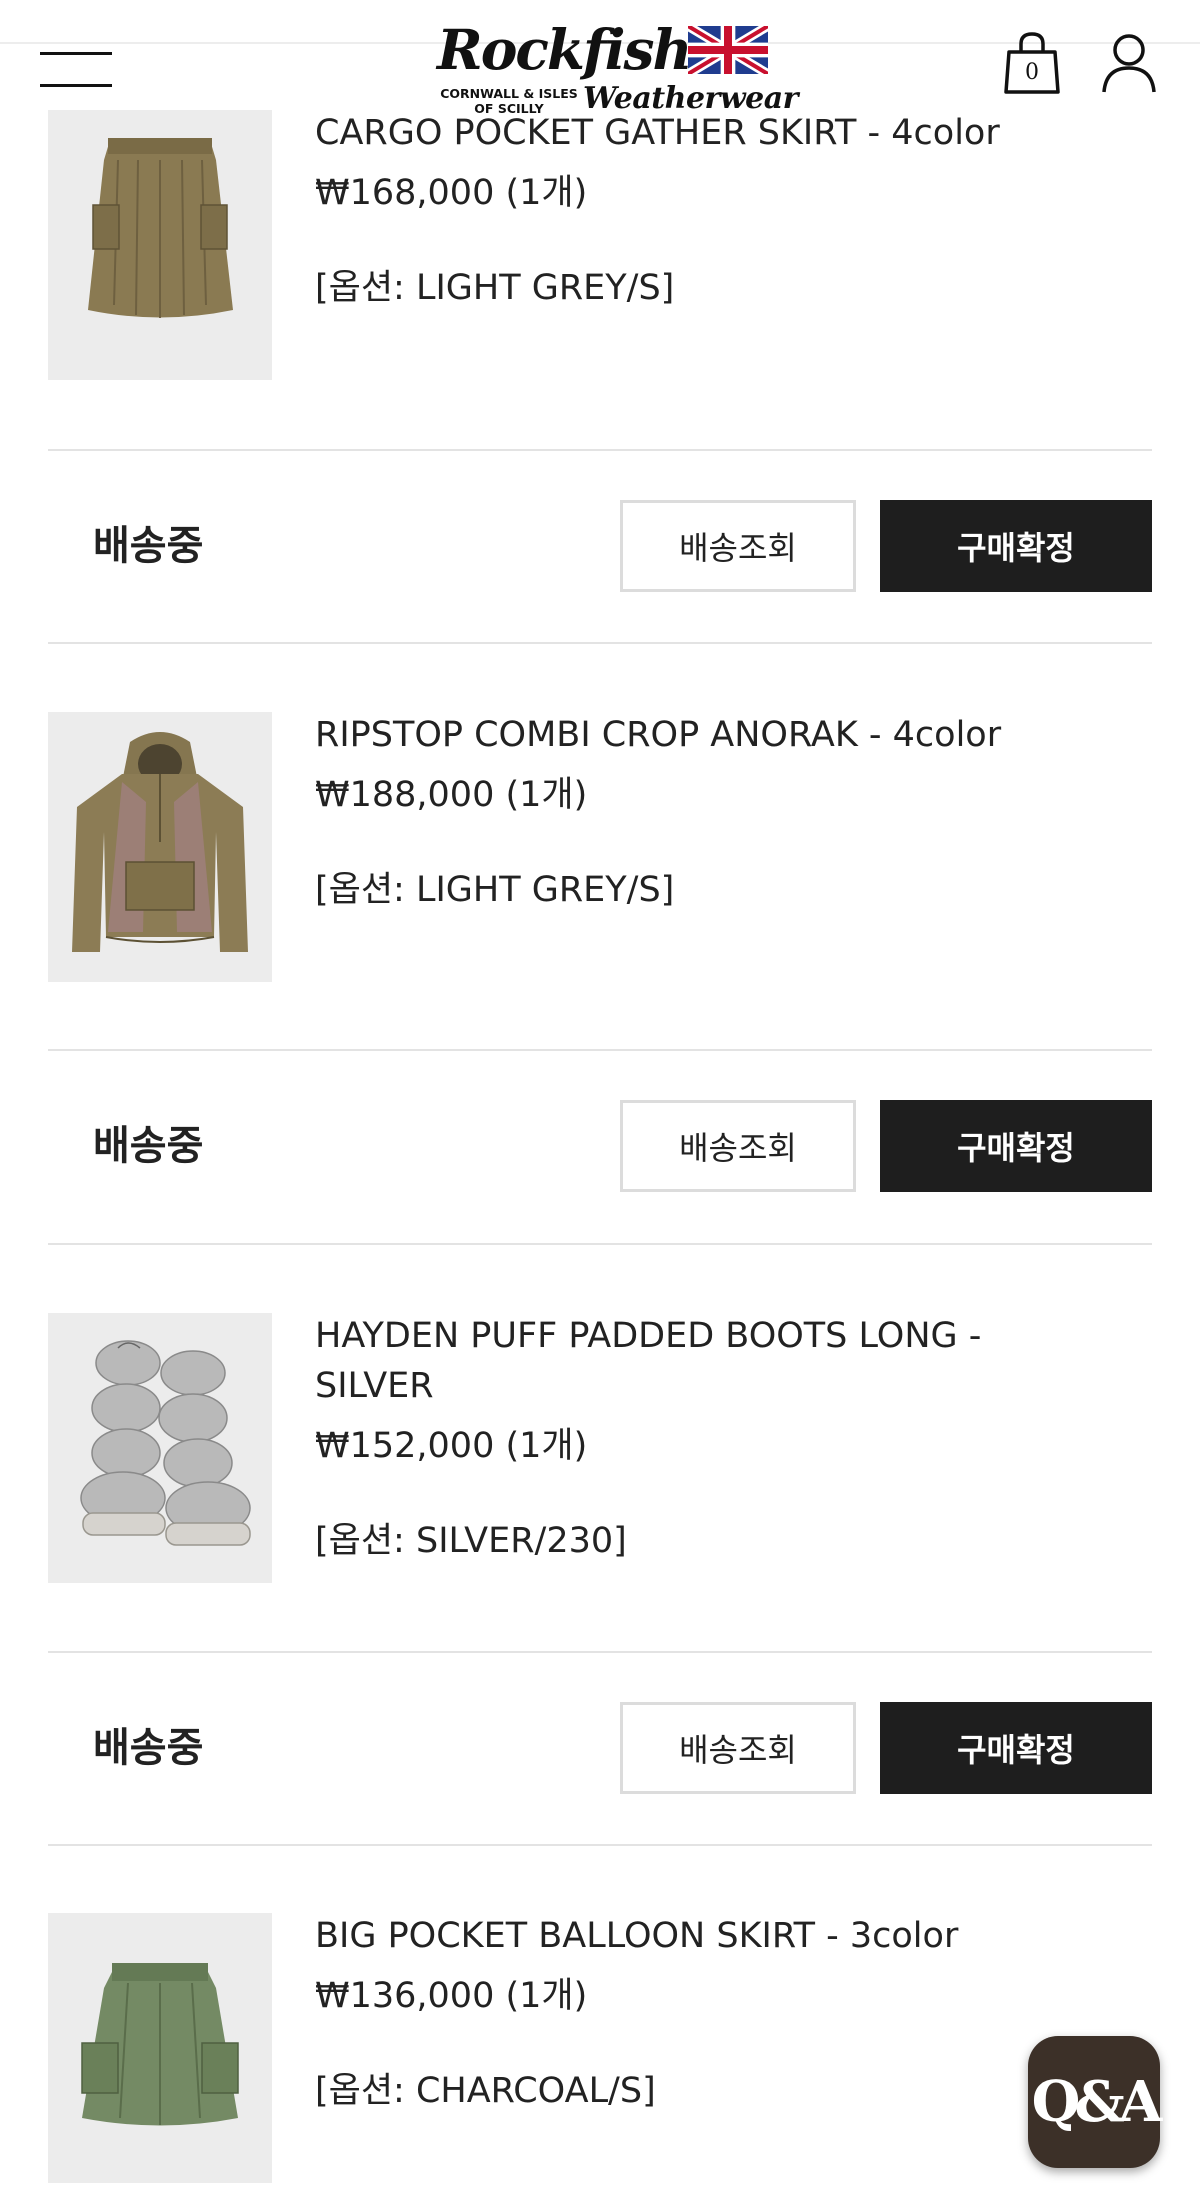 This screenshot has width=1200, height=2185. I want to click on product-option: [옵션: SILVER/230], so click(471, 1541).